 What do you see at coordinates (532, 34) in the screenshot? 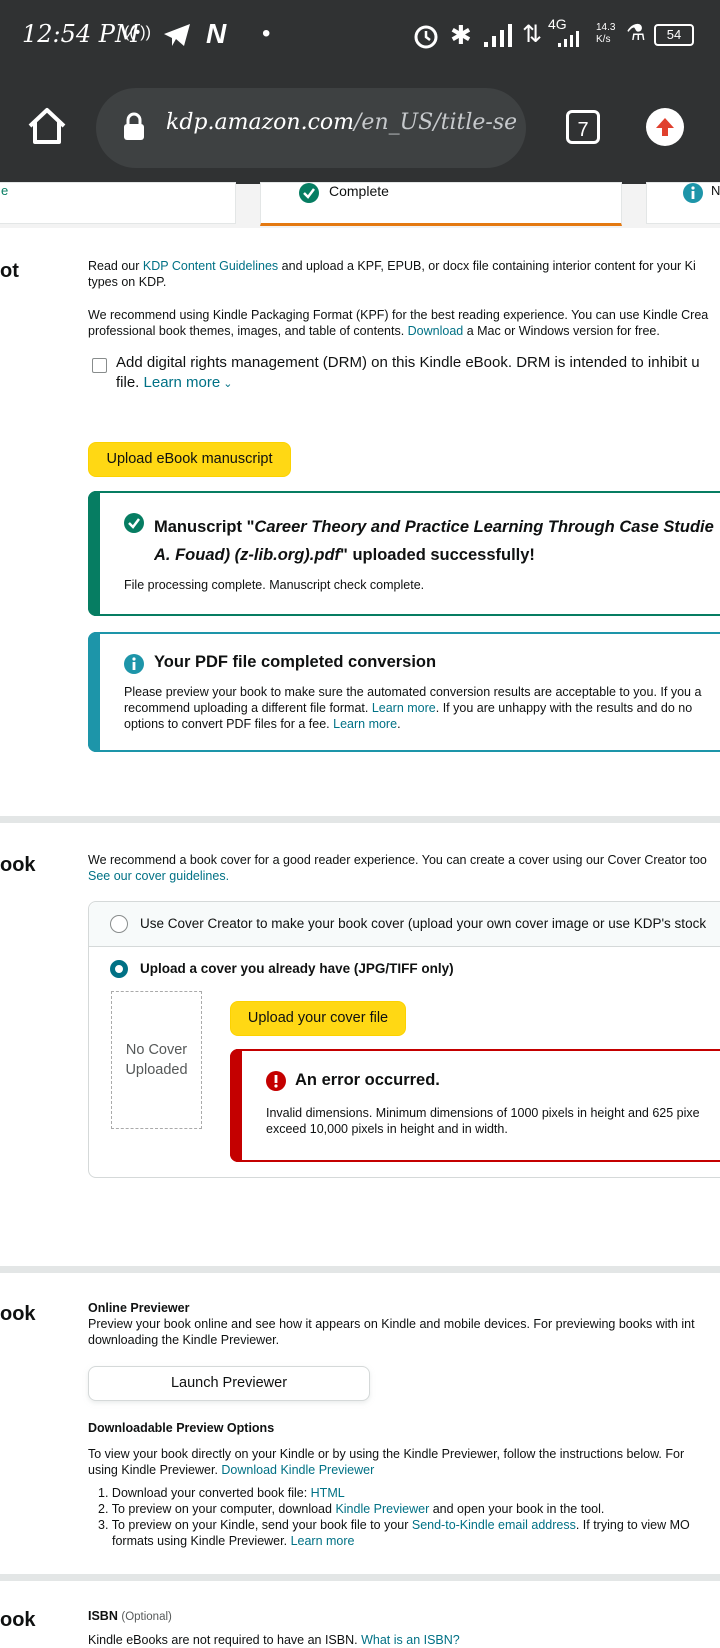
I see `data-transfer-icon: ⇅` at bounding box center [532, 34].